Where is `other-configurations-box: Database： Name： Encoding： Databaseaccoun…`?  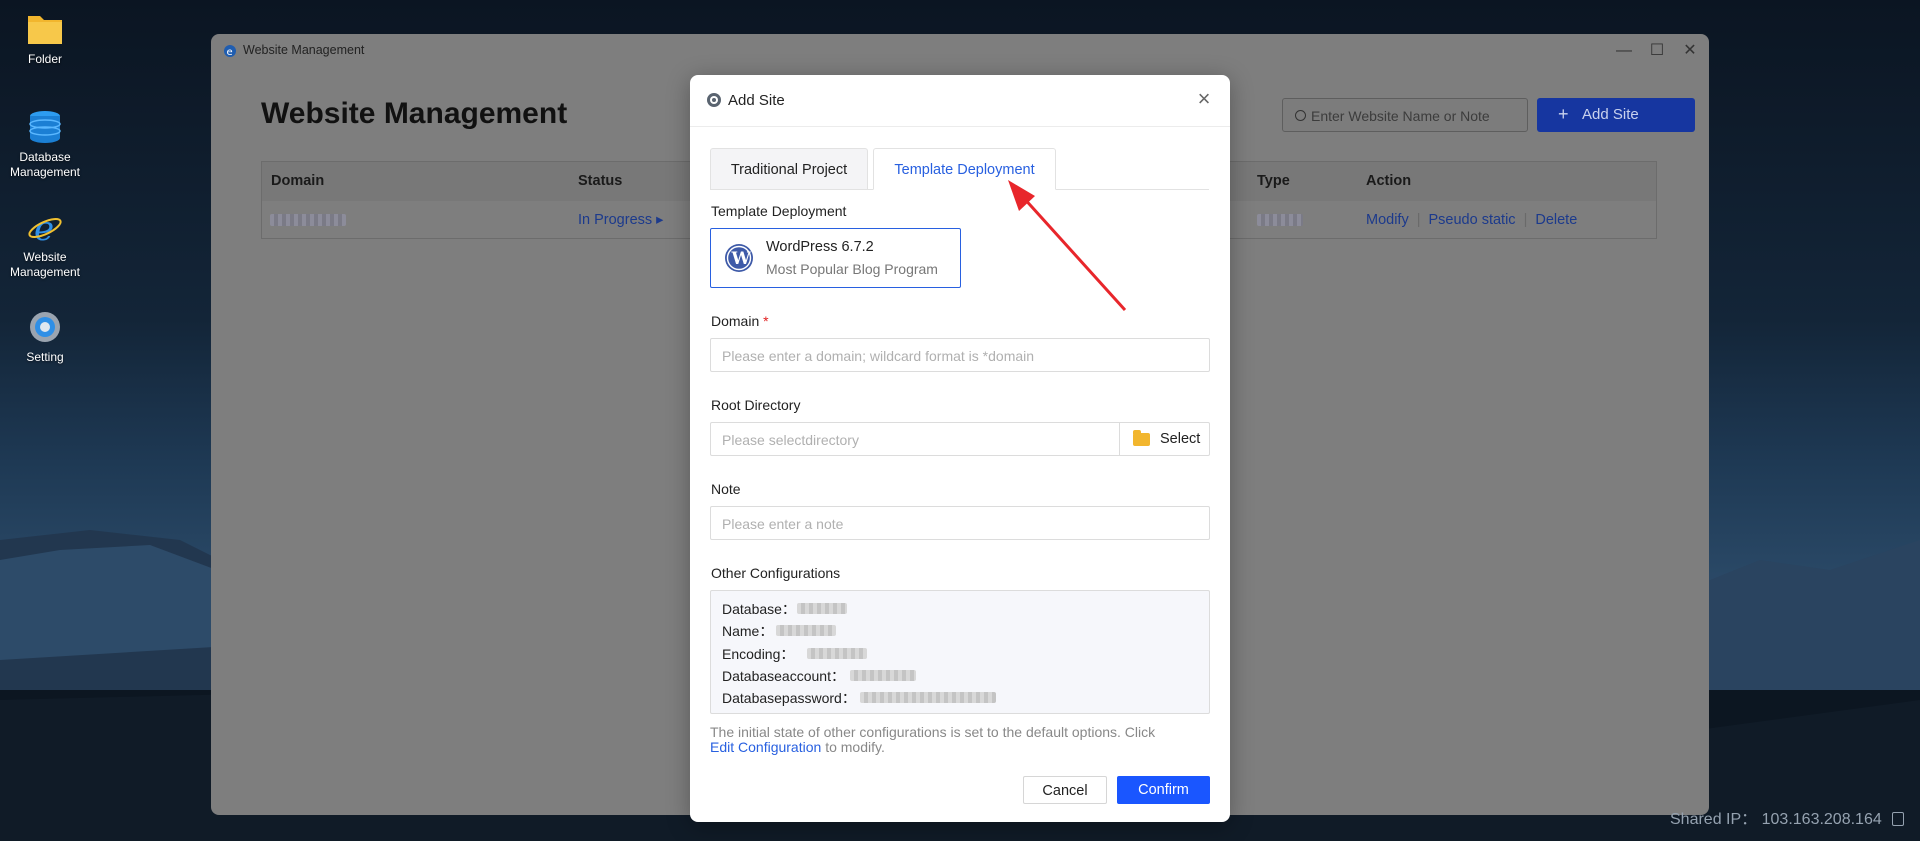 other-configurations-box: Database： Name： Encoding： Databaseaccoun… is located at coordinates (960, 652).